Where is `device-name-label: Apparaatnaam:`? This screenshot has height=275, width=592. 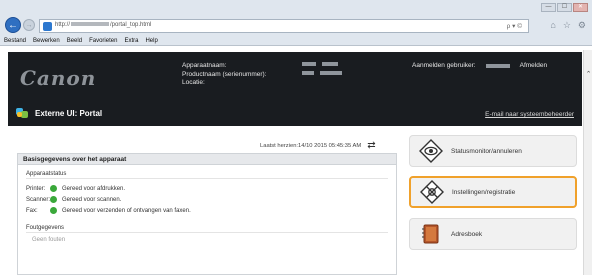 device-name-label: Apparaatnaam: is located at coordinates (204, 65).